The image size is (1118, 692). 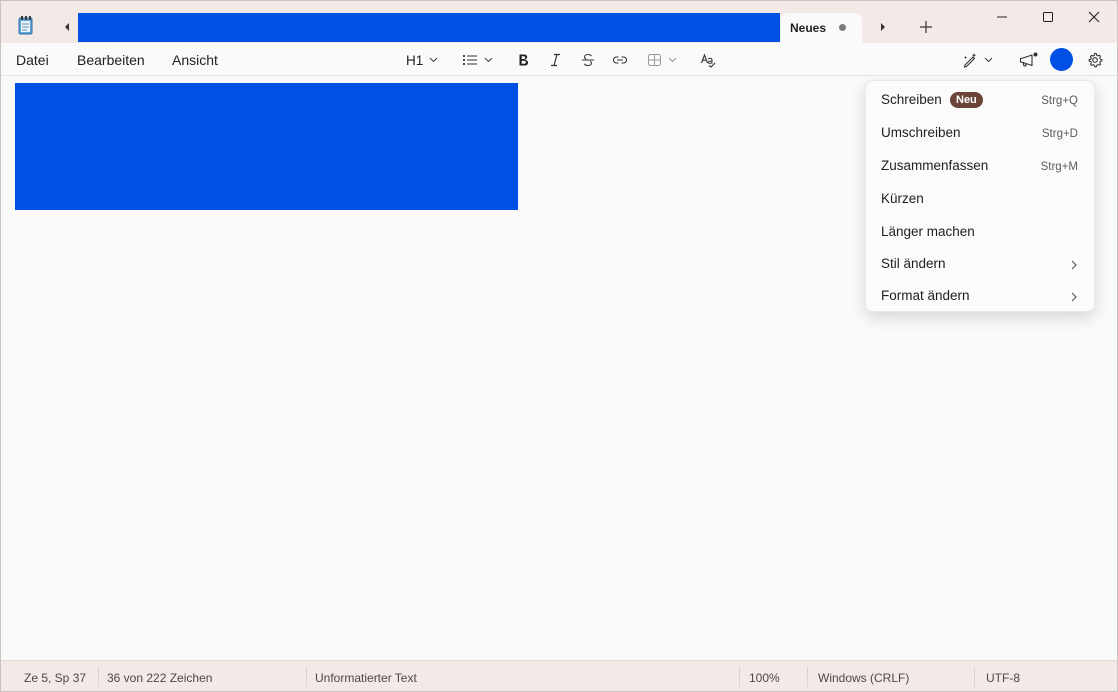 I want to click on settings-button, so click(x=1095, y=60).